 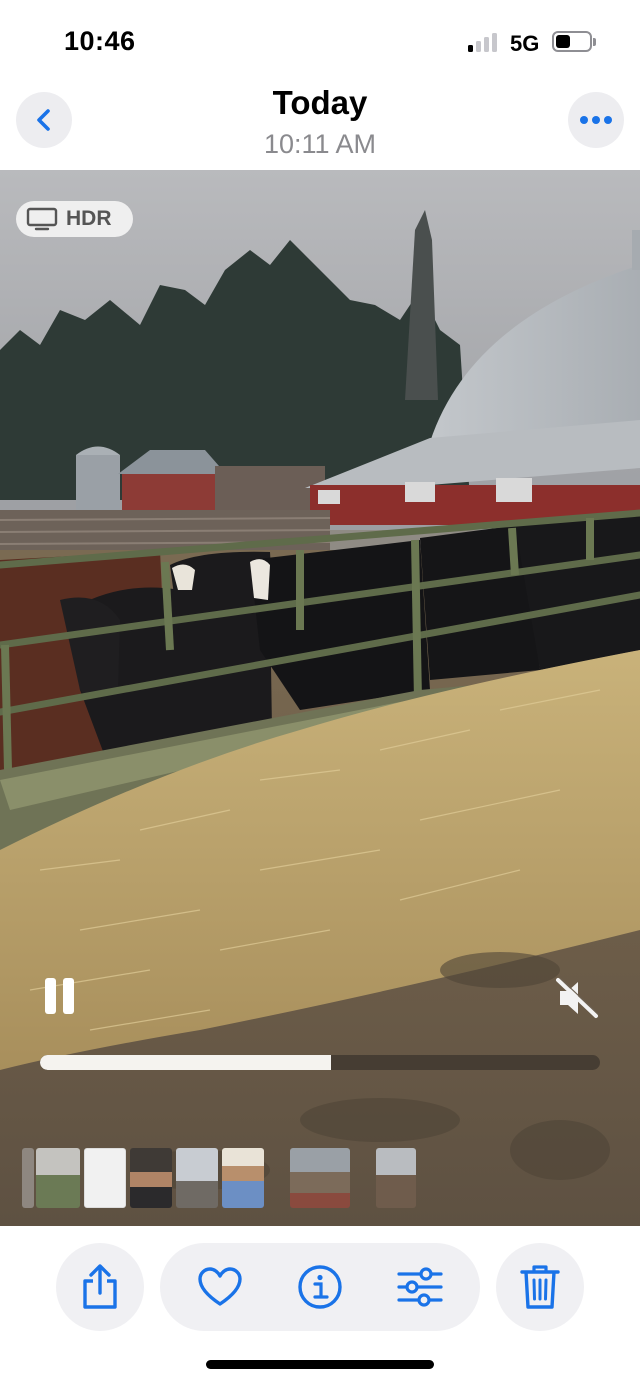 I want to click on network-type: 5G, so click(x=525, y=43).